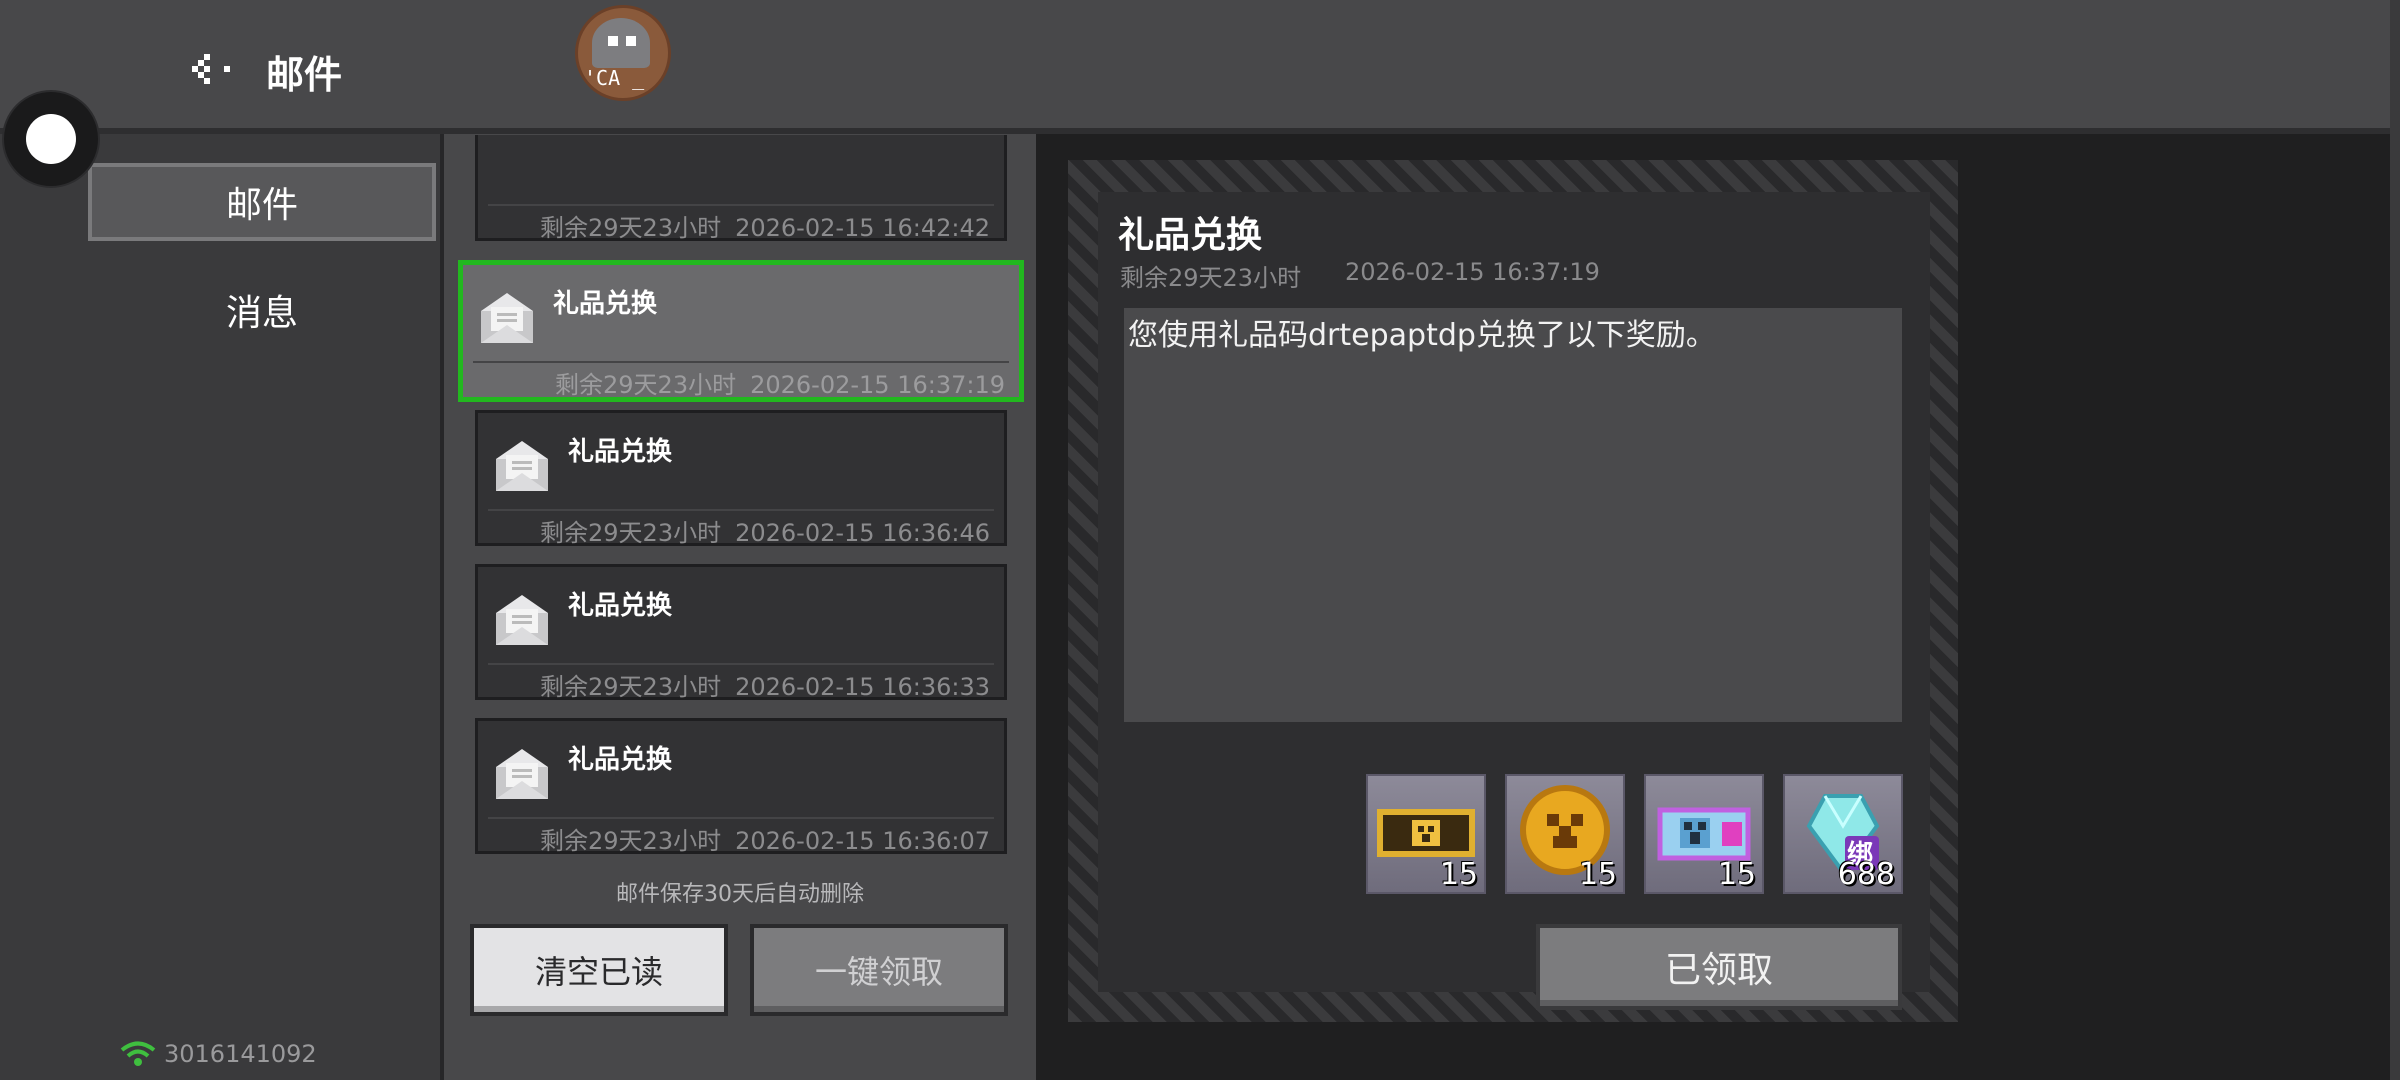 The height and width of the screenshot is (1080, 2400). Describe the element at coordinates (741, 331) in the screenshot. I see `list-item-selected: 礼品兑换 剩余29天23小时 2026-02-15 16:37:19` at that location.